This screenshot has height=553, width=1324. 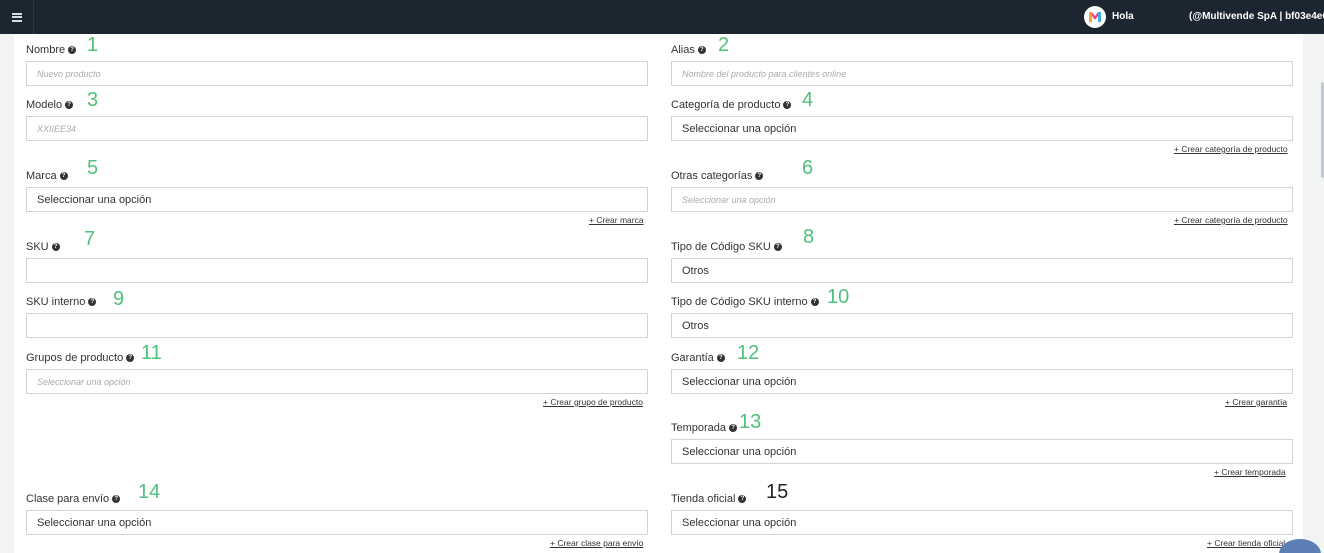 I want to click on annotation-number: 15, so click(x=777, y=492).